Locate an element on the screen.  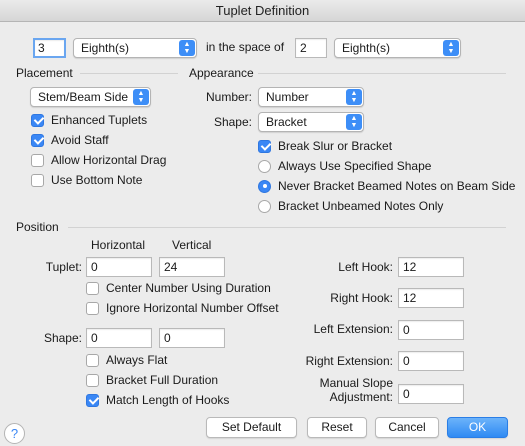
set-default-button: Set Default is located at coordinates (251, 427).